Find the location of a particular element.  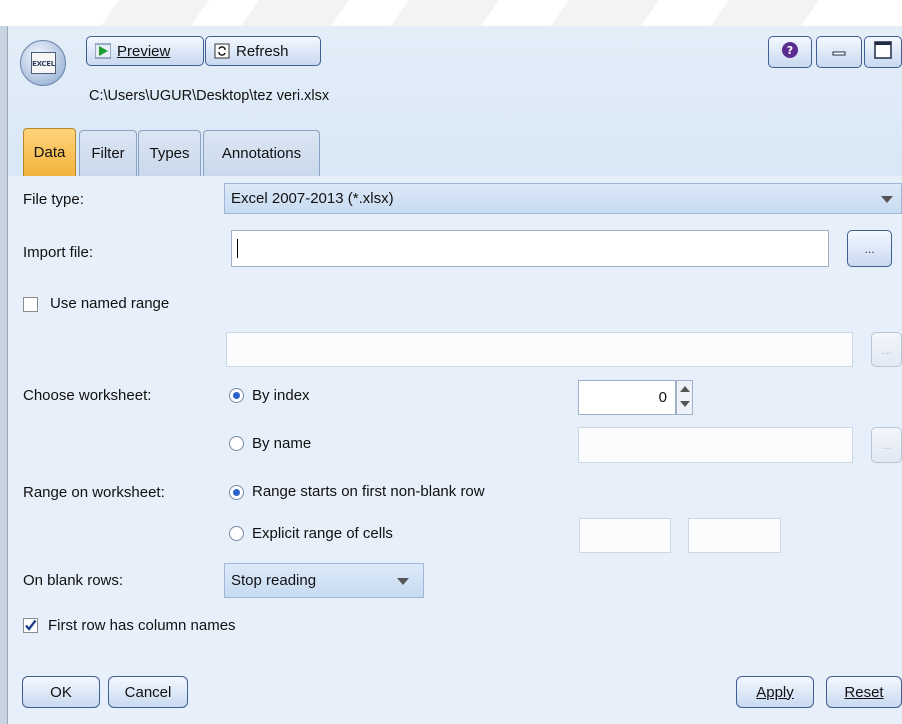

first-row-names-checkbox is located at coordinates (30, 625).